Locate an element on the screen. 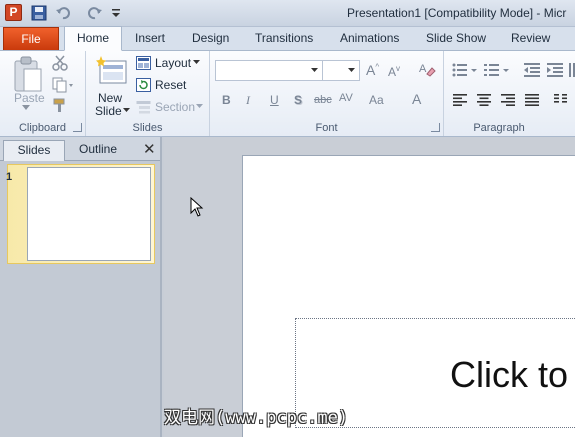  tab-transitions: Transitions is located at coordinates (284, 38).